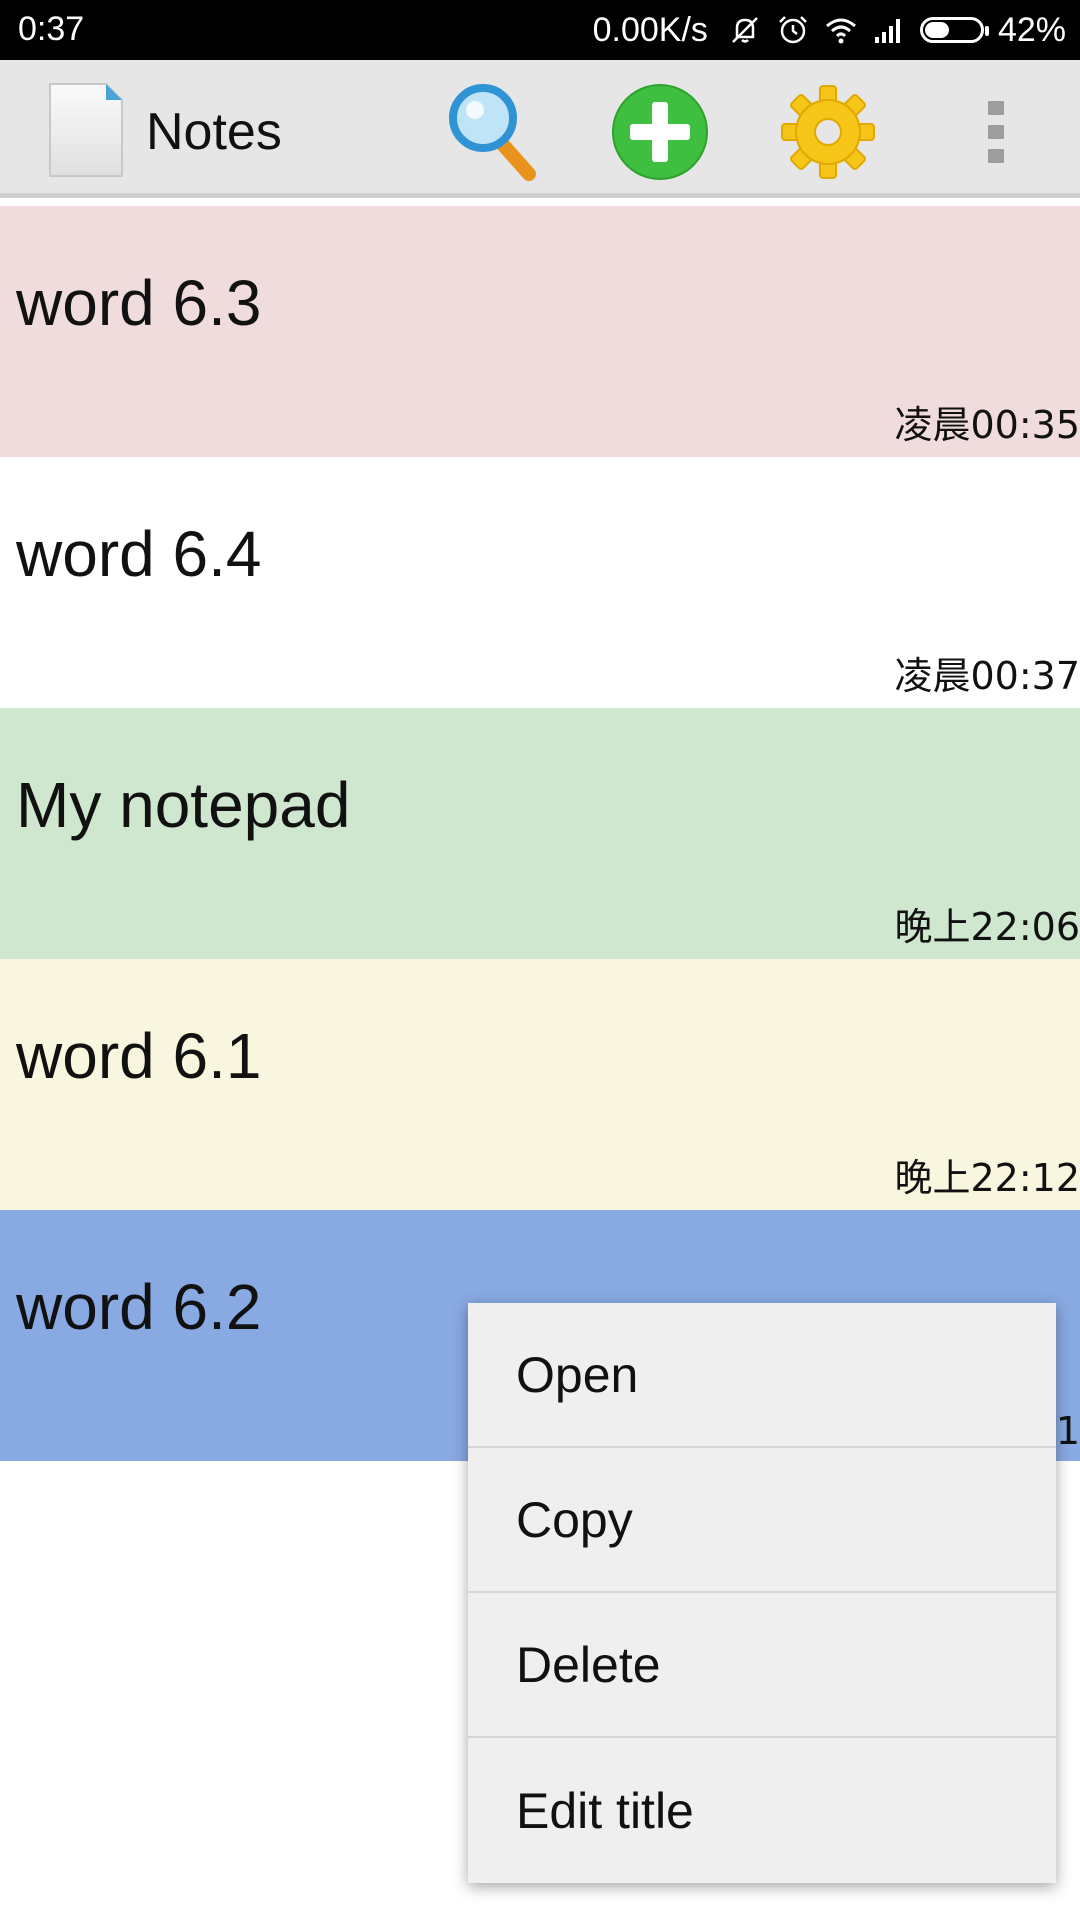  I want to click on settings-button, so click(828, 132).